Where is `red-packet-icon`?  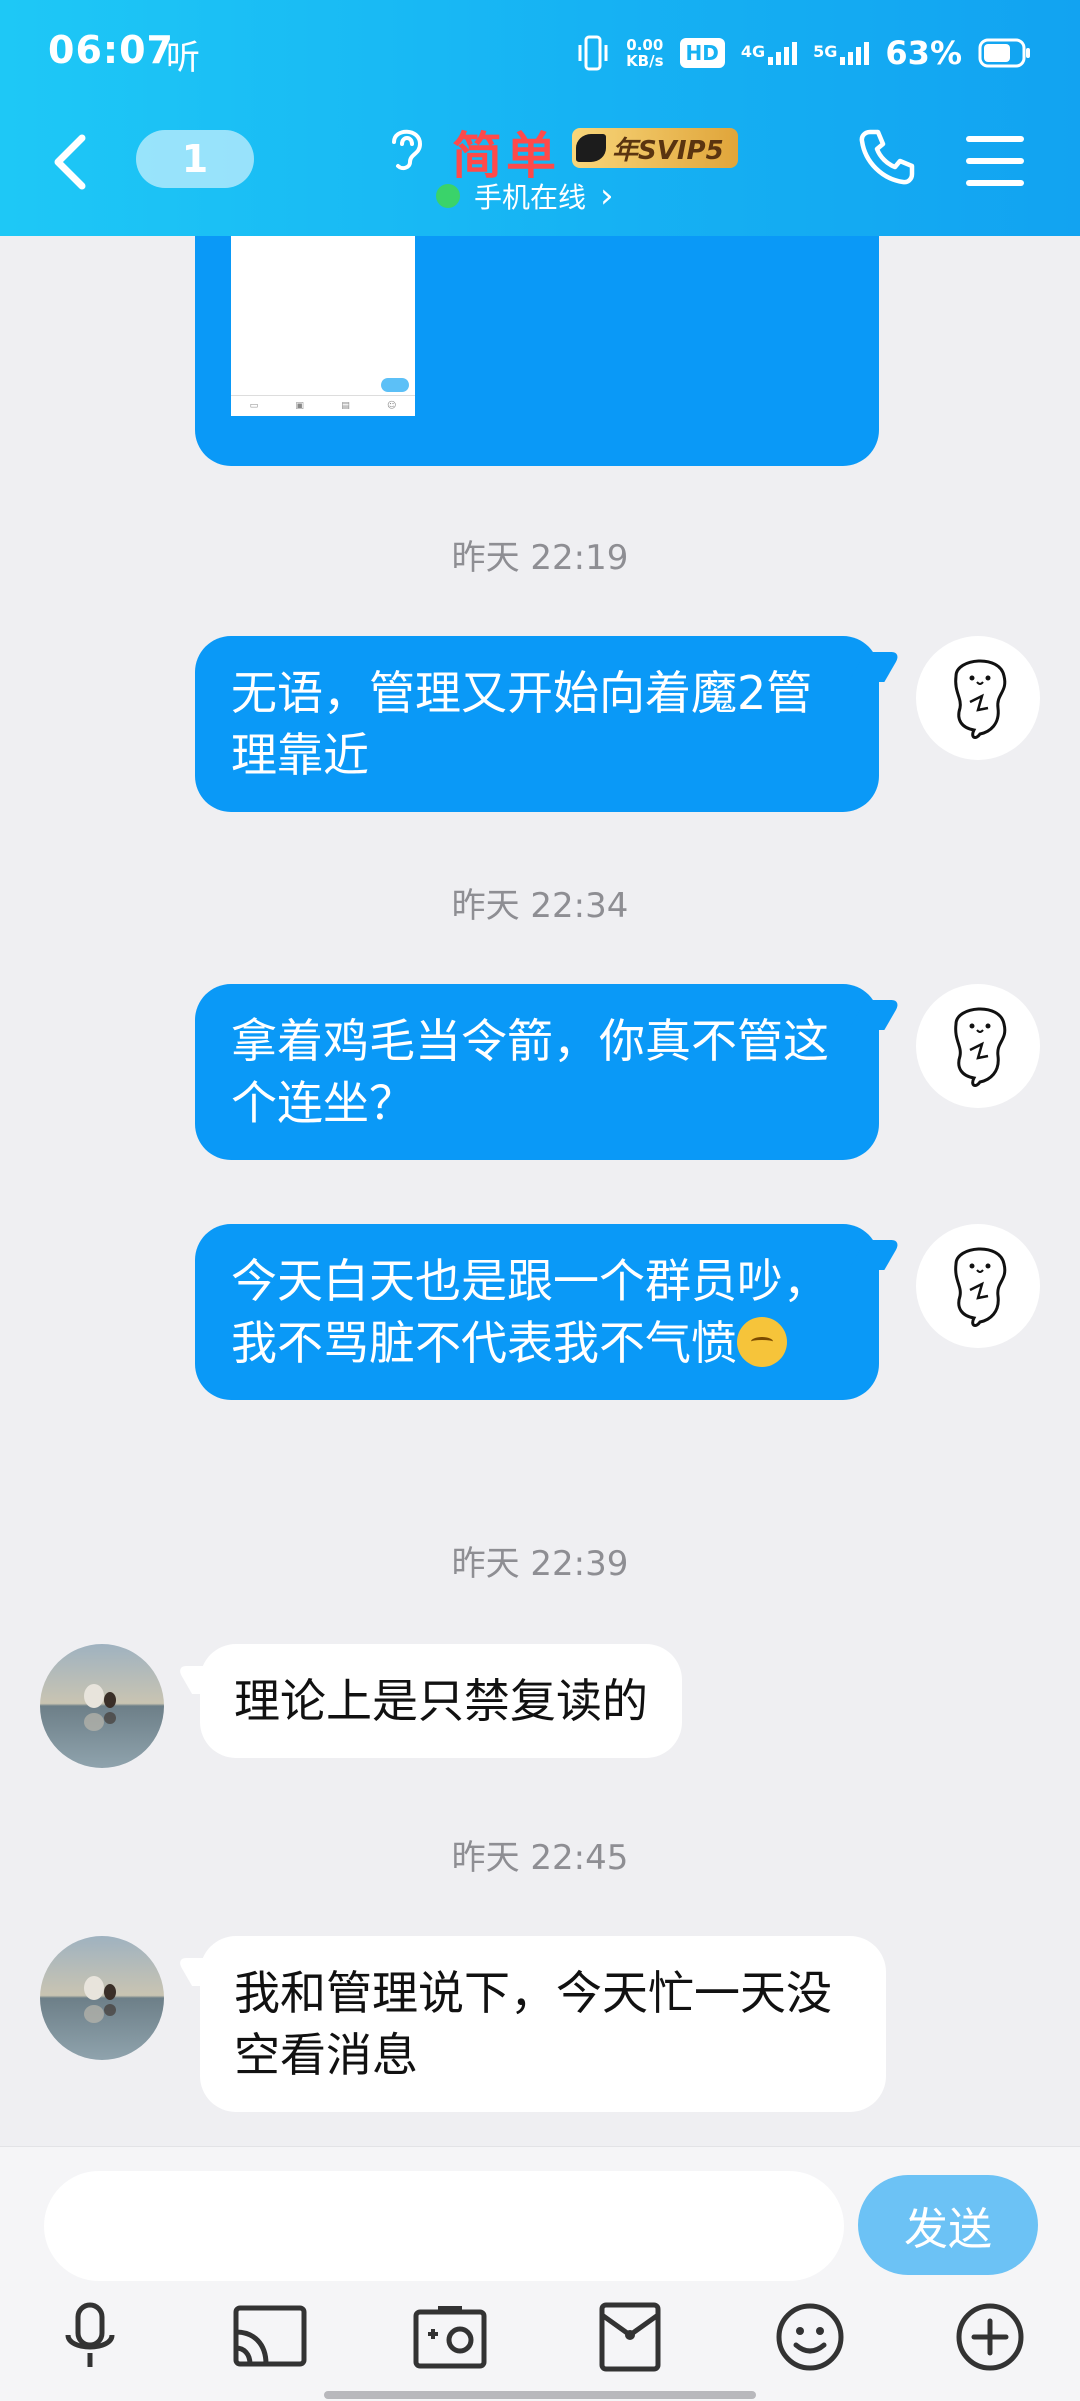
red-packet-icon is located at coordinates (630, 2337).